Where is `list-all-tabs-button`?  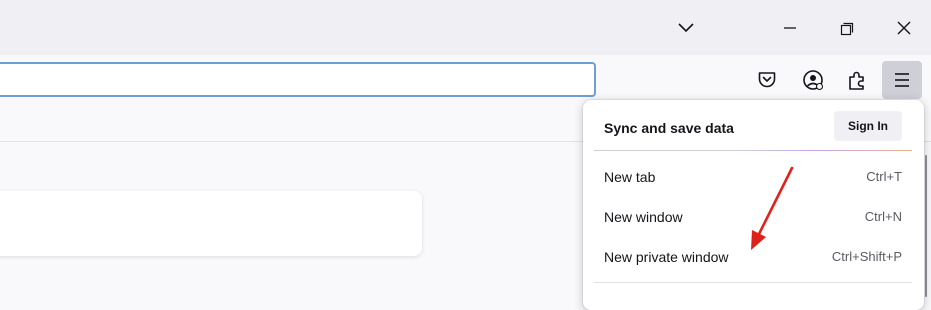
list-all-tabs-button is located at coordinates (686, 28).